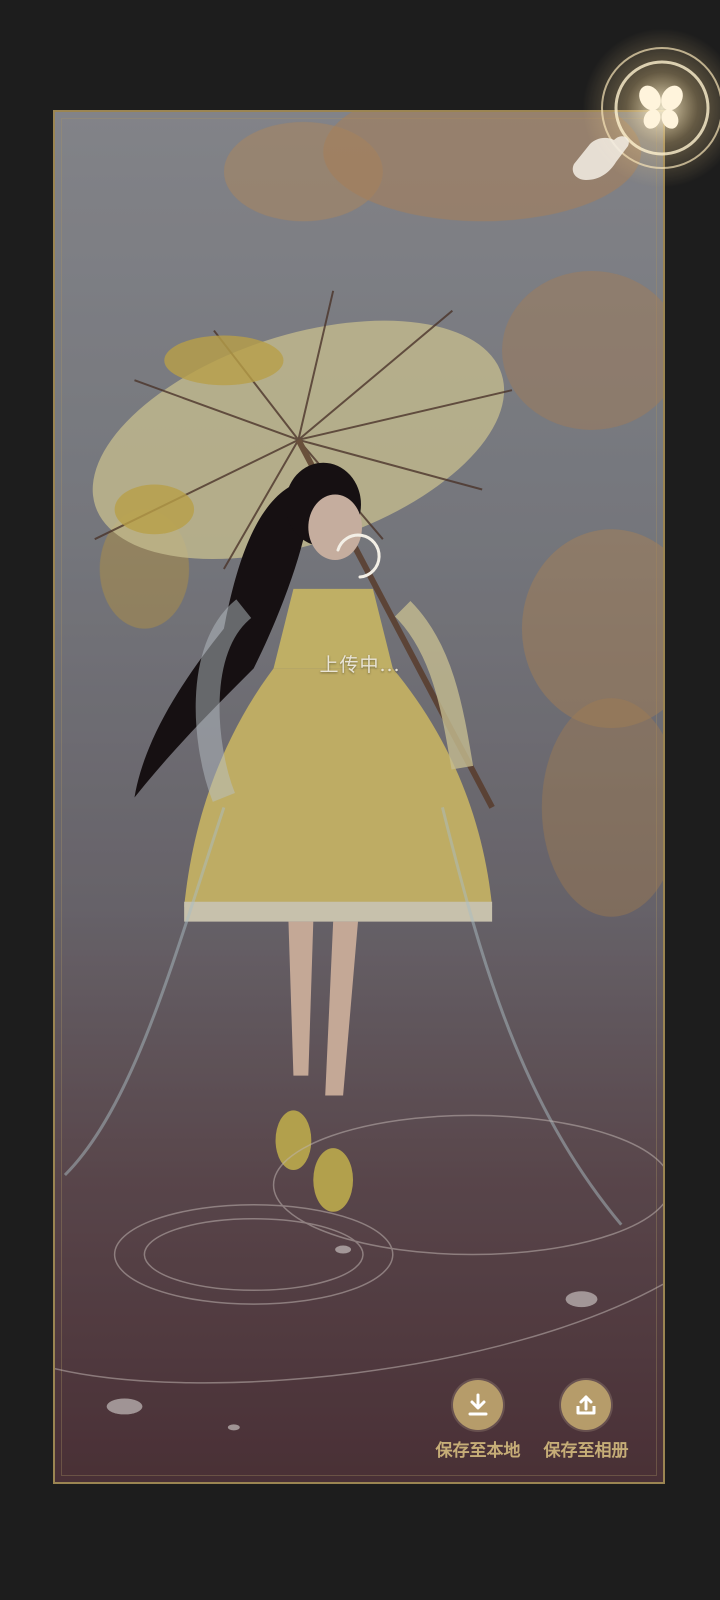 The width and height of the screenshot is (720, 1600). I want to click on save-album-button: 保存至相册, so click(586, 1420).